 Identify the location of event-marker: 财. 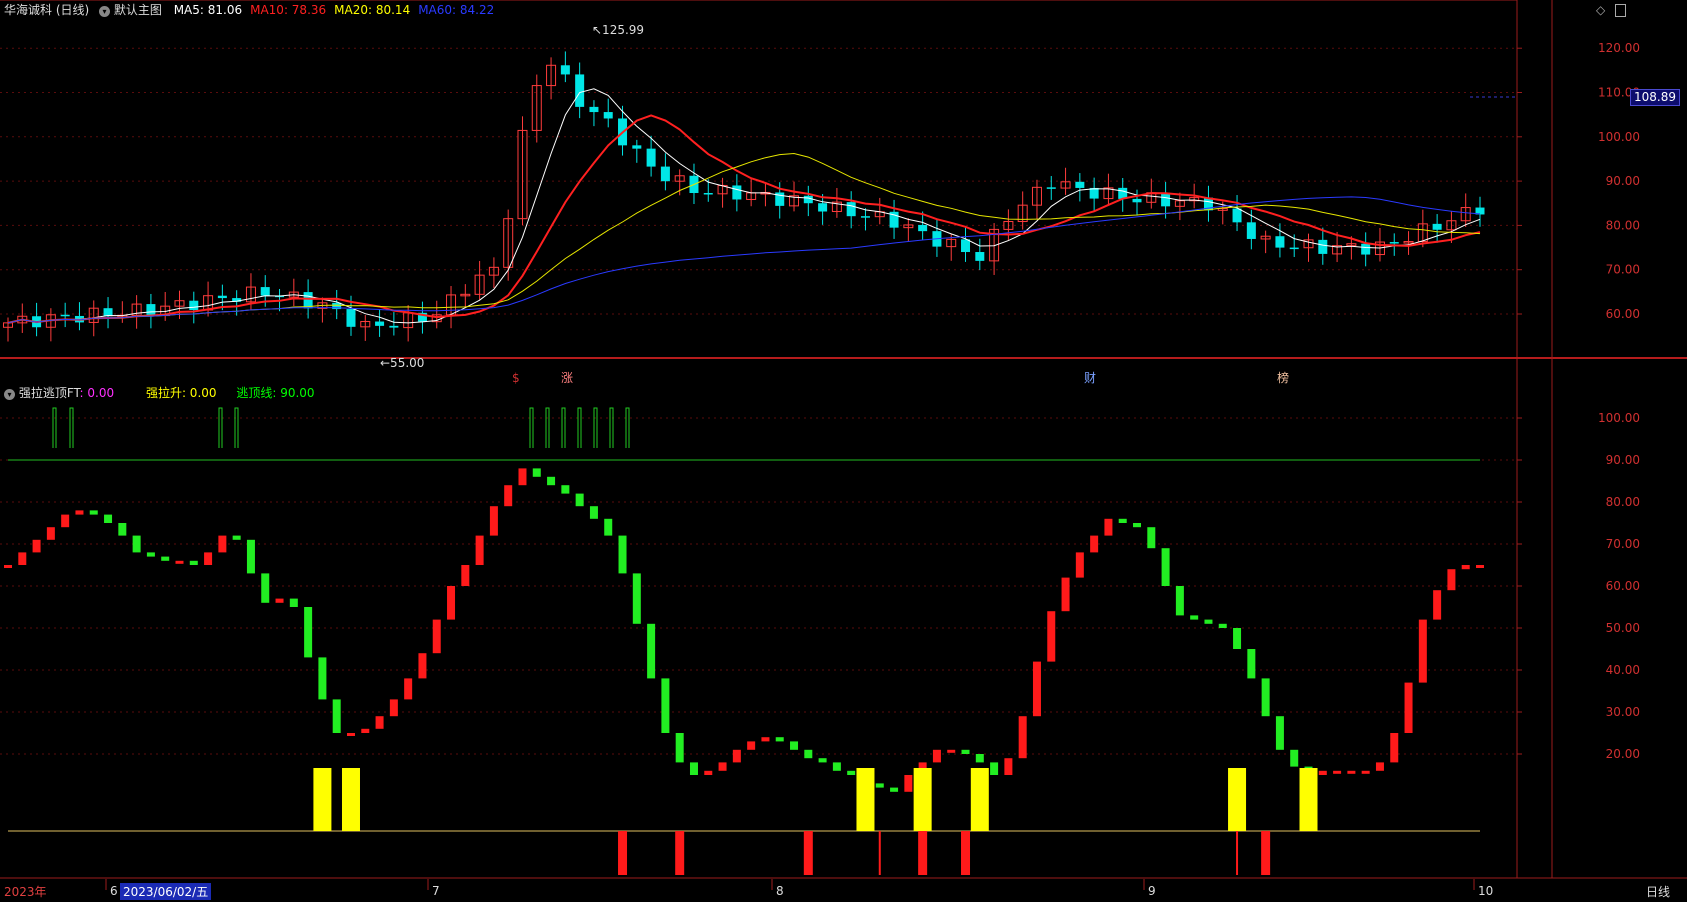
(1090, 378).